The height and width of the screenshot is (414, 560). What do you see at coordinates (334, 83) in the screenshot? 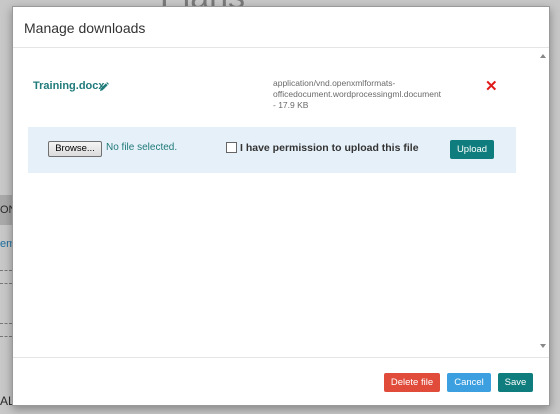
I see `file-mime-line: application/vnd.openxmlformats-` at bounding box center [334, 83].